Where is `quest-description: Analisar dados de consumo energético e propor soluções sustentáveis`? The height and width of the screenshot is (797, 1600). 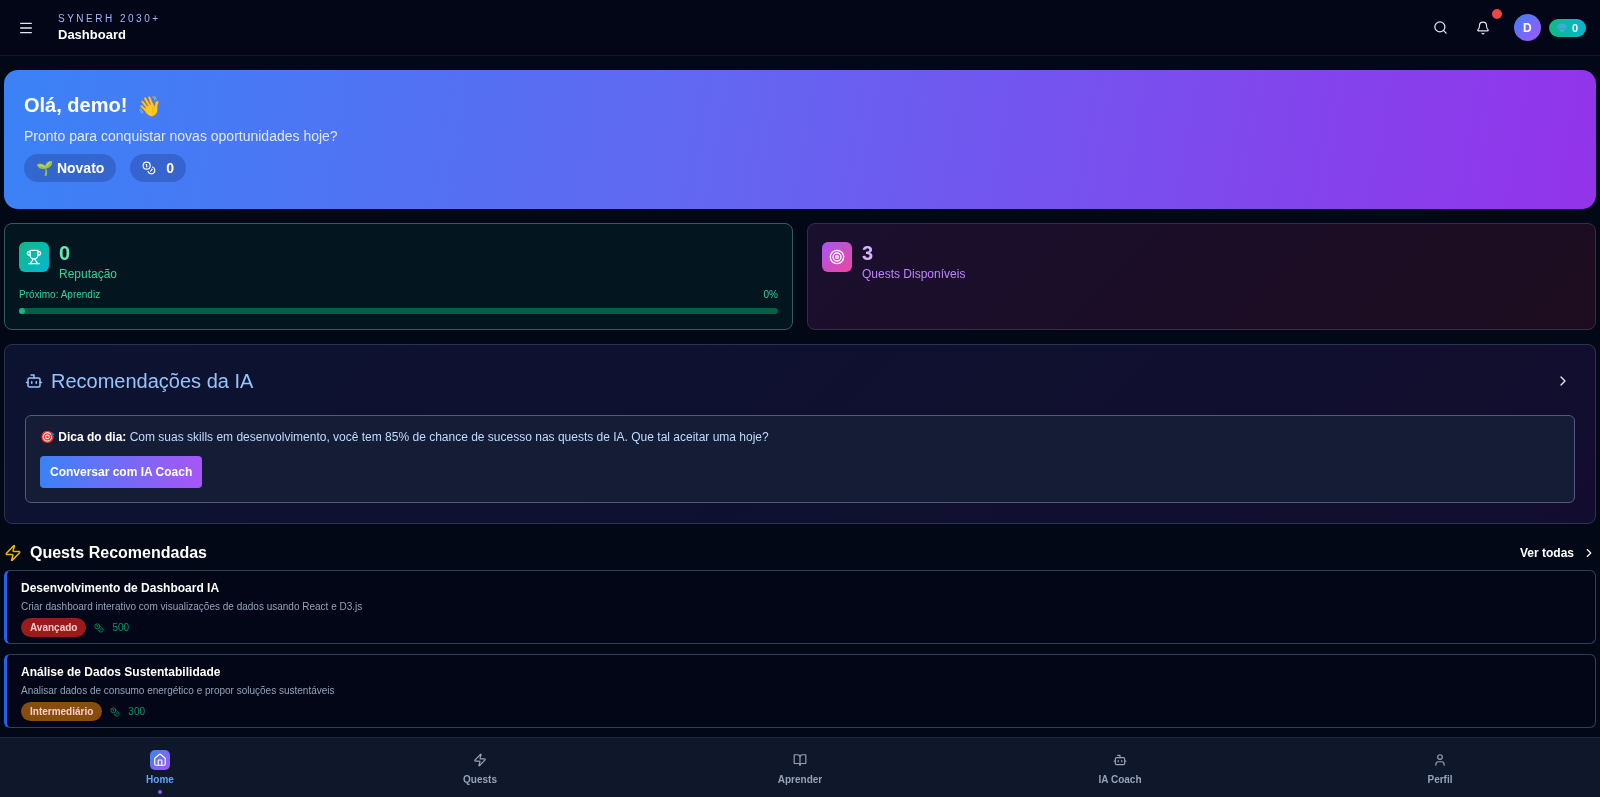 quest-description: Analisar dados de consumo energético e propor soluções sustentáveis is located at coordinates (178, 690).